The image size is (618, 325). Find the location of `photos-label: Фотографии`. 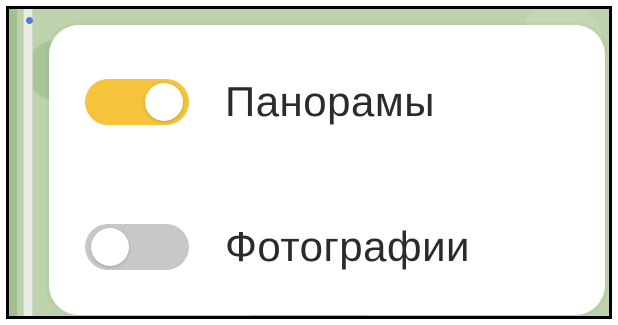

photos-label: Фотографии is located at coordinates (348, 246).